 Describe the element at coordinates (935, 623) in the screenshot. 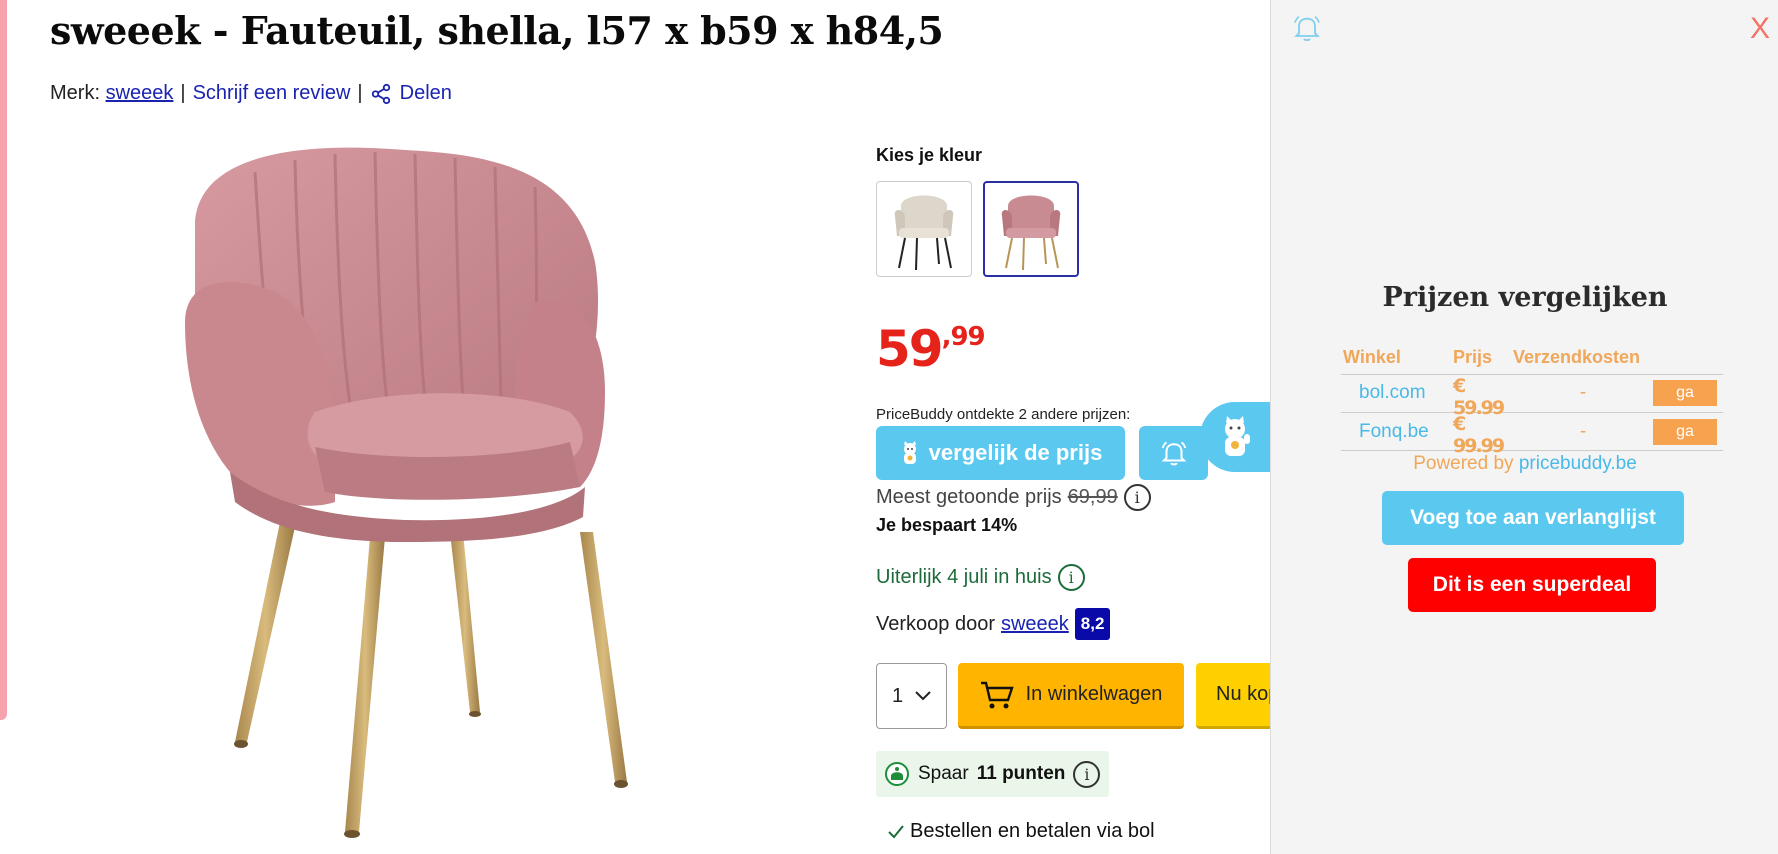

I see `seller-label: Verkoop door` at that location.